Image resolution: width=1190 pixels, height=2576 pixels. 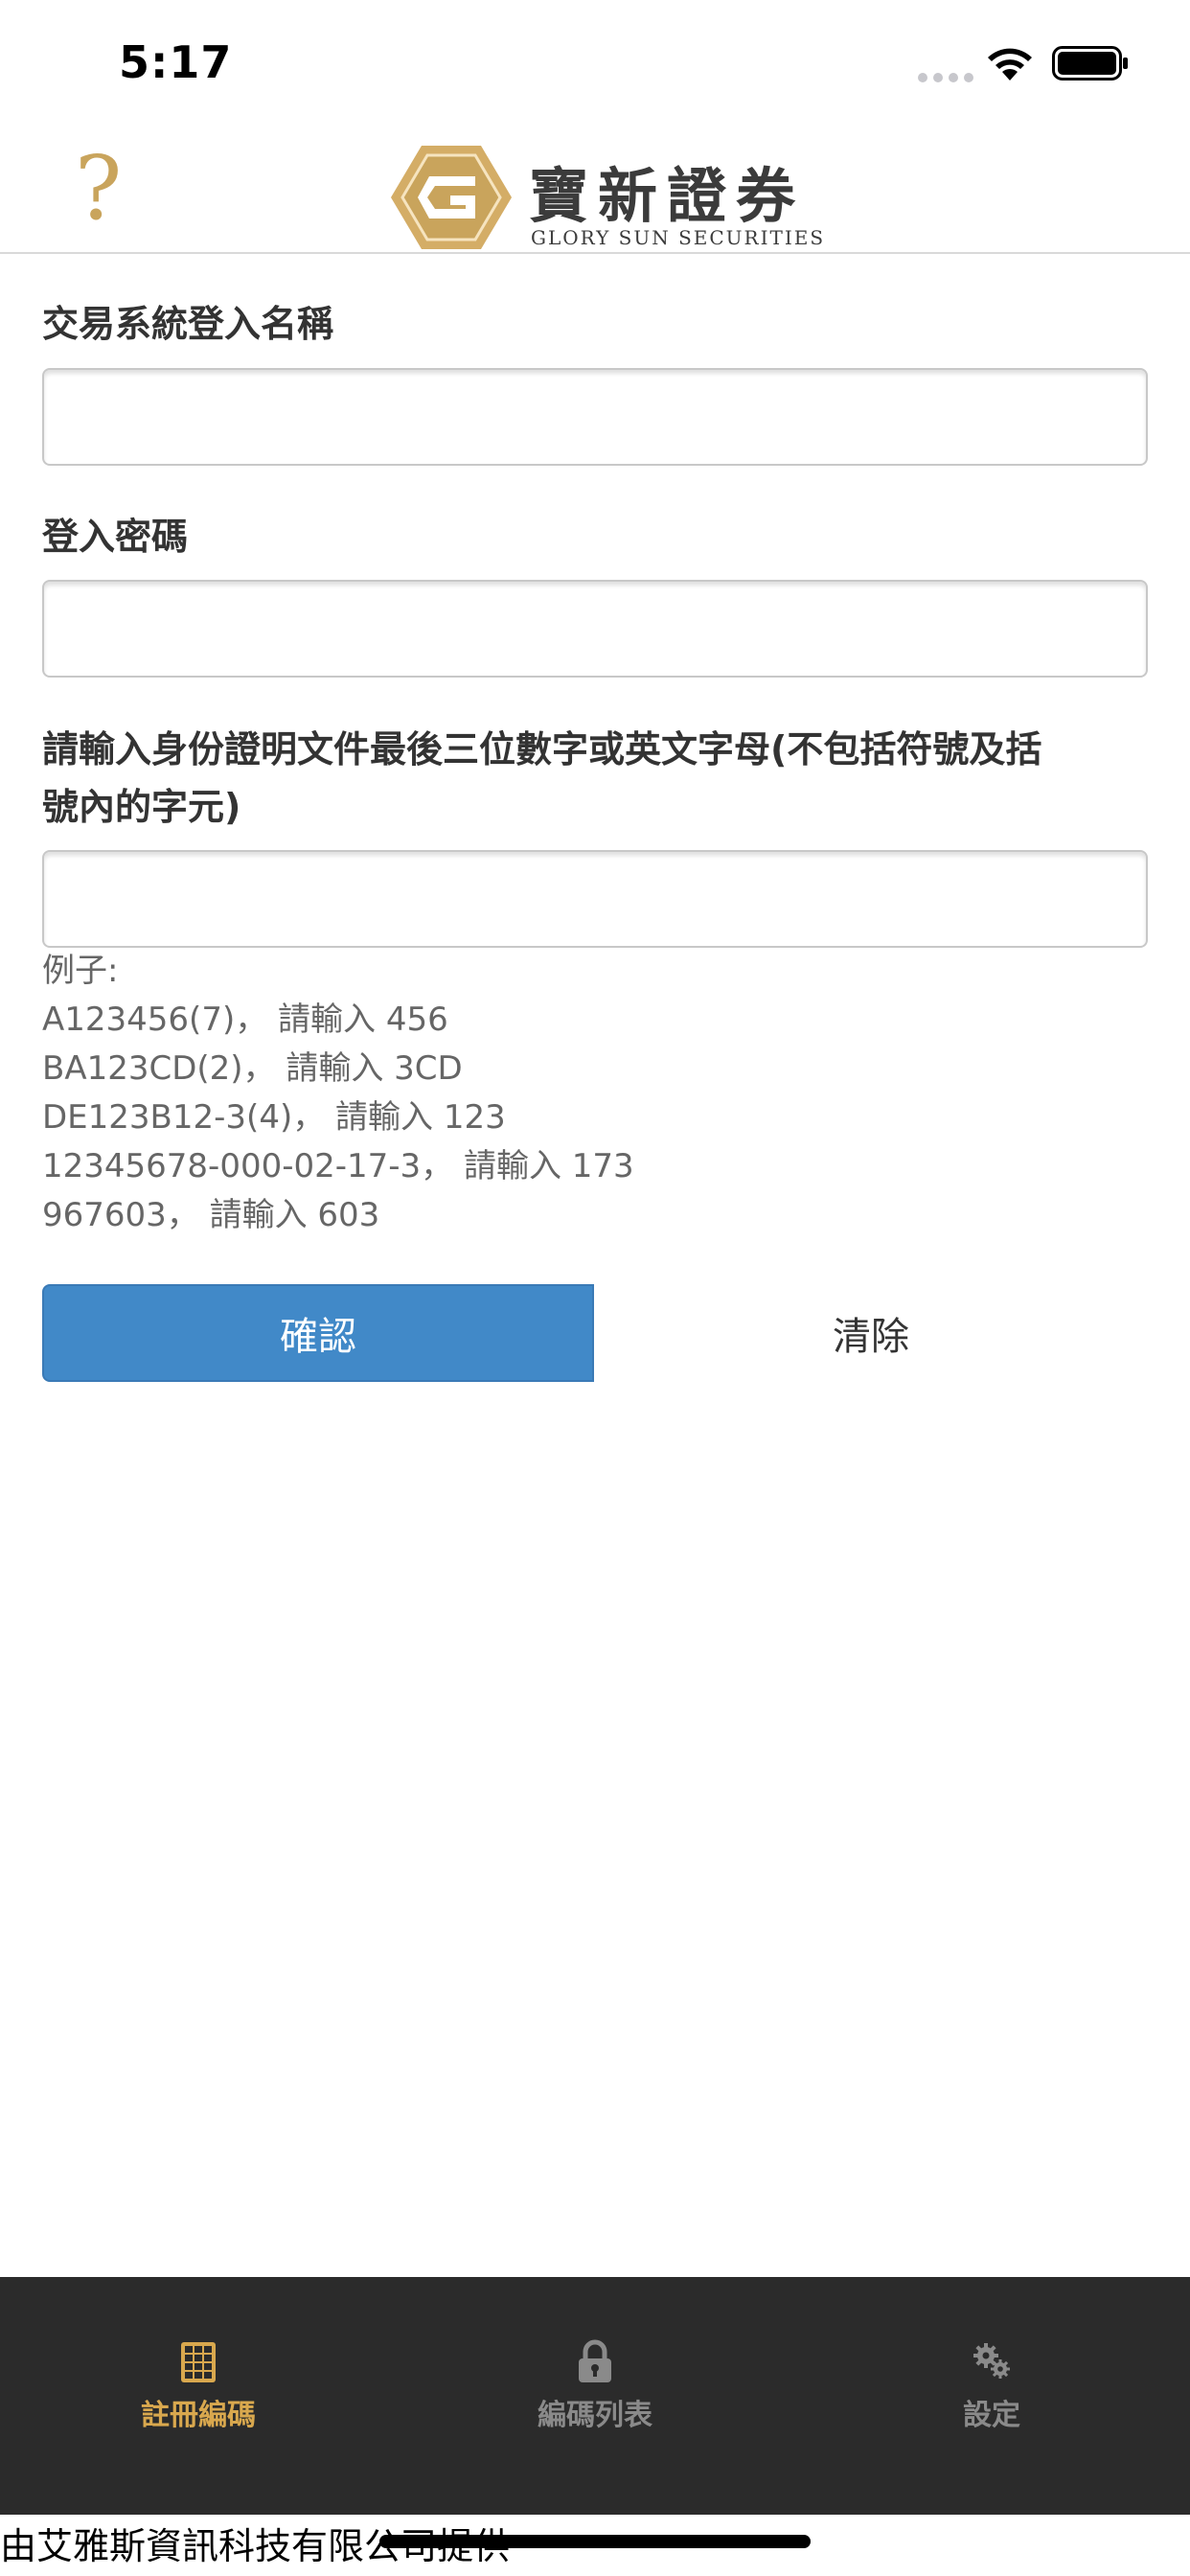 I want to click on username-label: 交易系統登入名稱, so click(x=188, y=324).